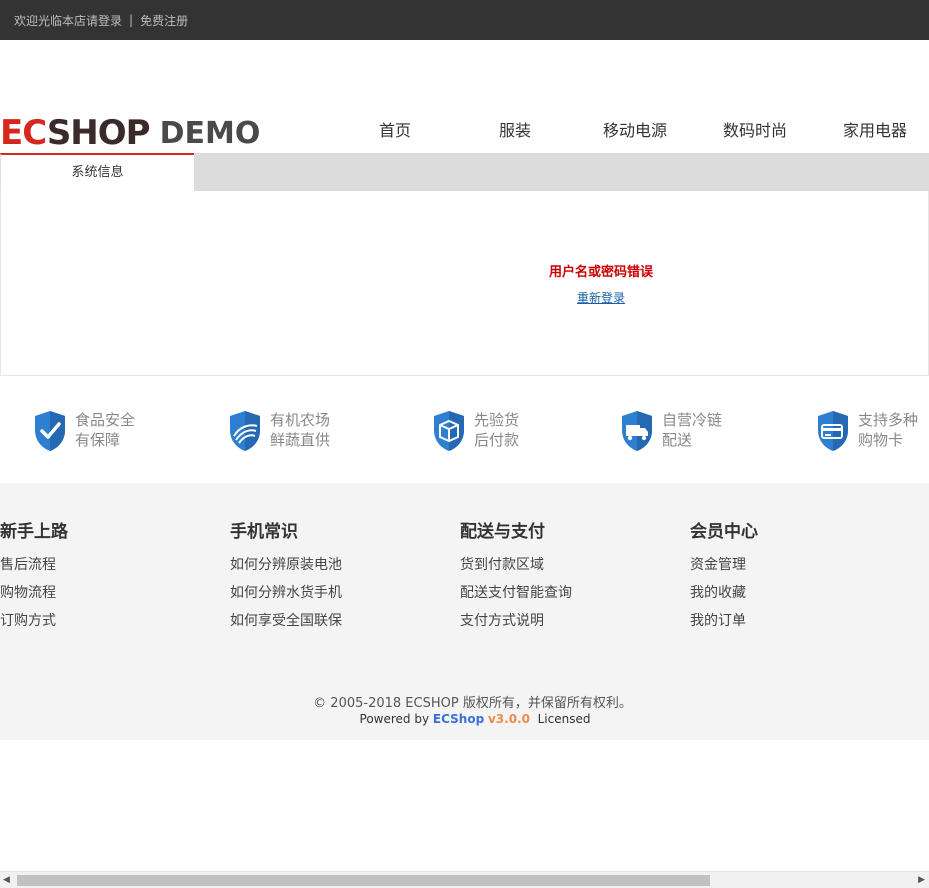 Image resolution: width=929 pixels, height=888 pixels. Describe the element at coordinates (50, 431) in the screenshot. I see `check-shield-icon` at that location.